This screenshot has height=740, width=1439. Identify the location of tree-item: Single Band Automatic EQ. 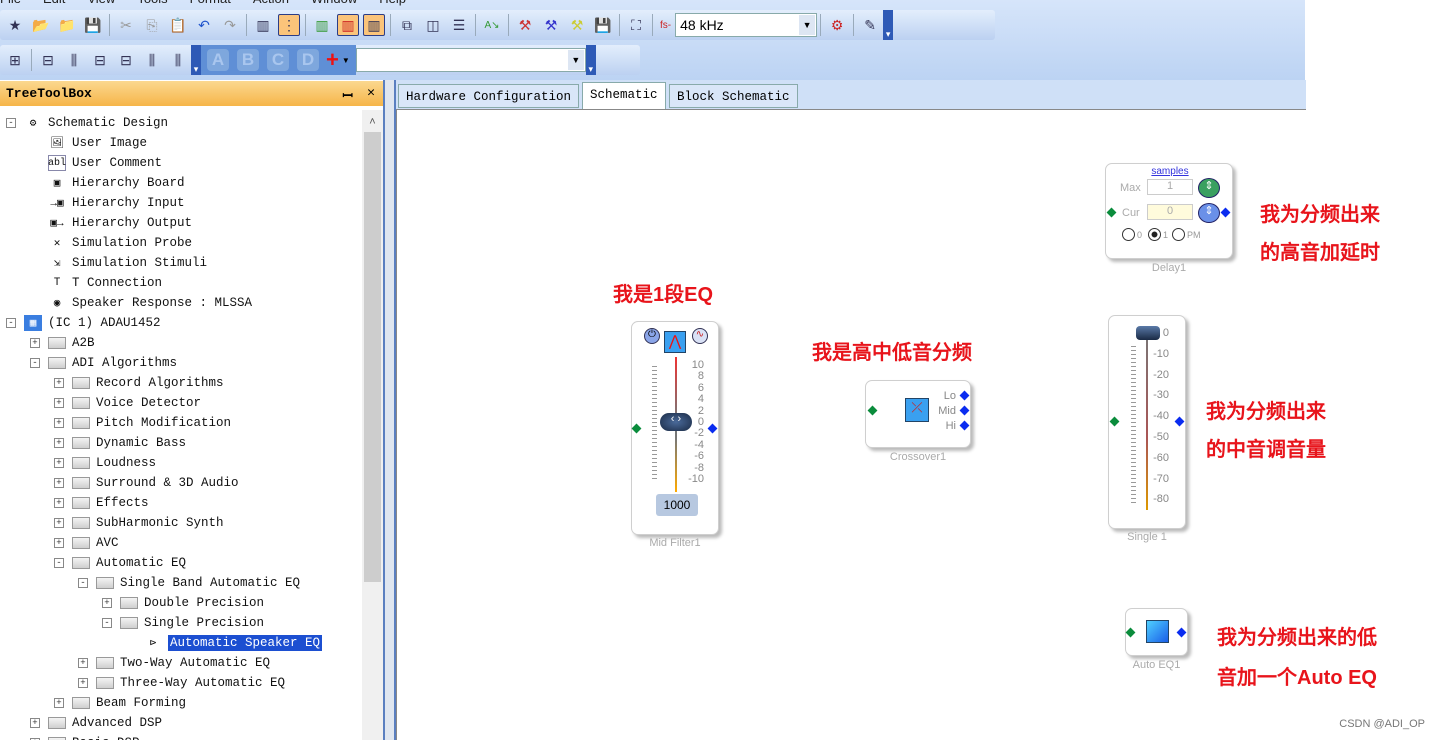
(198, 583).